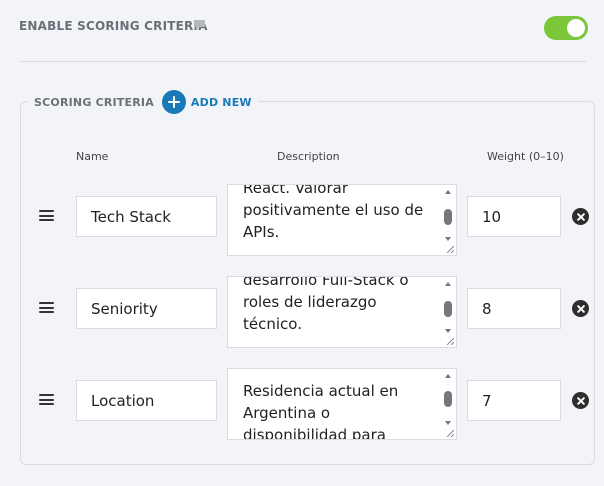 This screenshot has width=604, height=486. What do you see at coordinates (326, 282) in the screenshot?
I see `description-line: desarrollo Full-Stack o` at bounding box center [326, 282].